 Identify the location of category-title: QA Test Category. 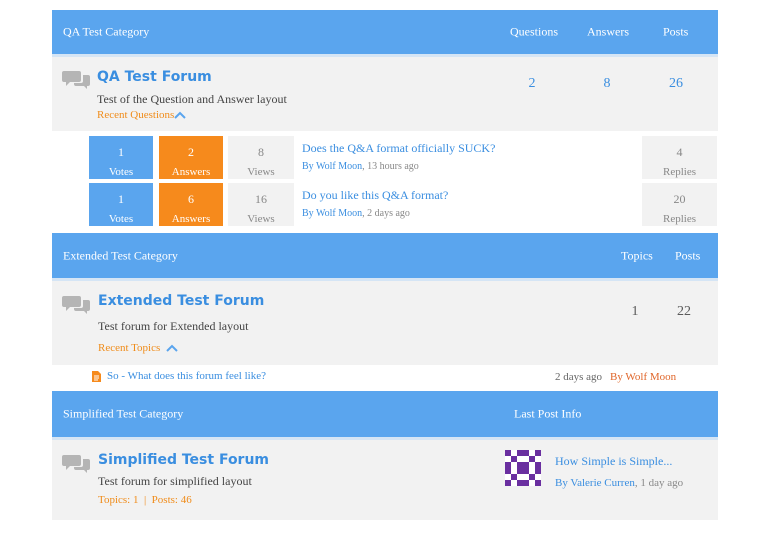
(106, 32).